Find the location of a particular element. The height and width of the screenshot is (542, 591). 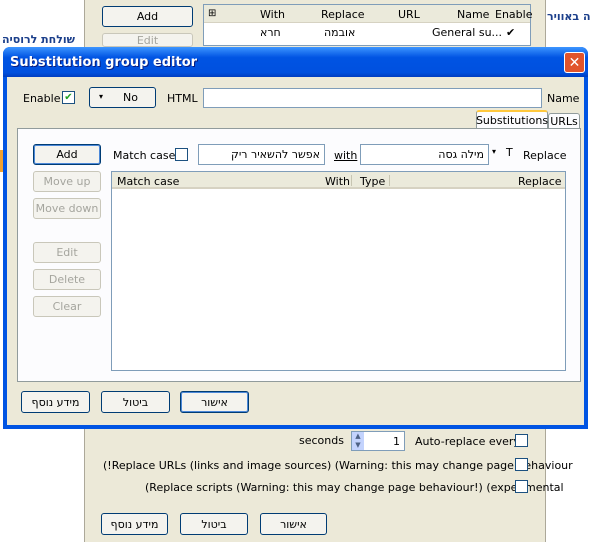

replace-scripts-checkbox is located at coordinates (521, 486).